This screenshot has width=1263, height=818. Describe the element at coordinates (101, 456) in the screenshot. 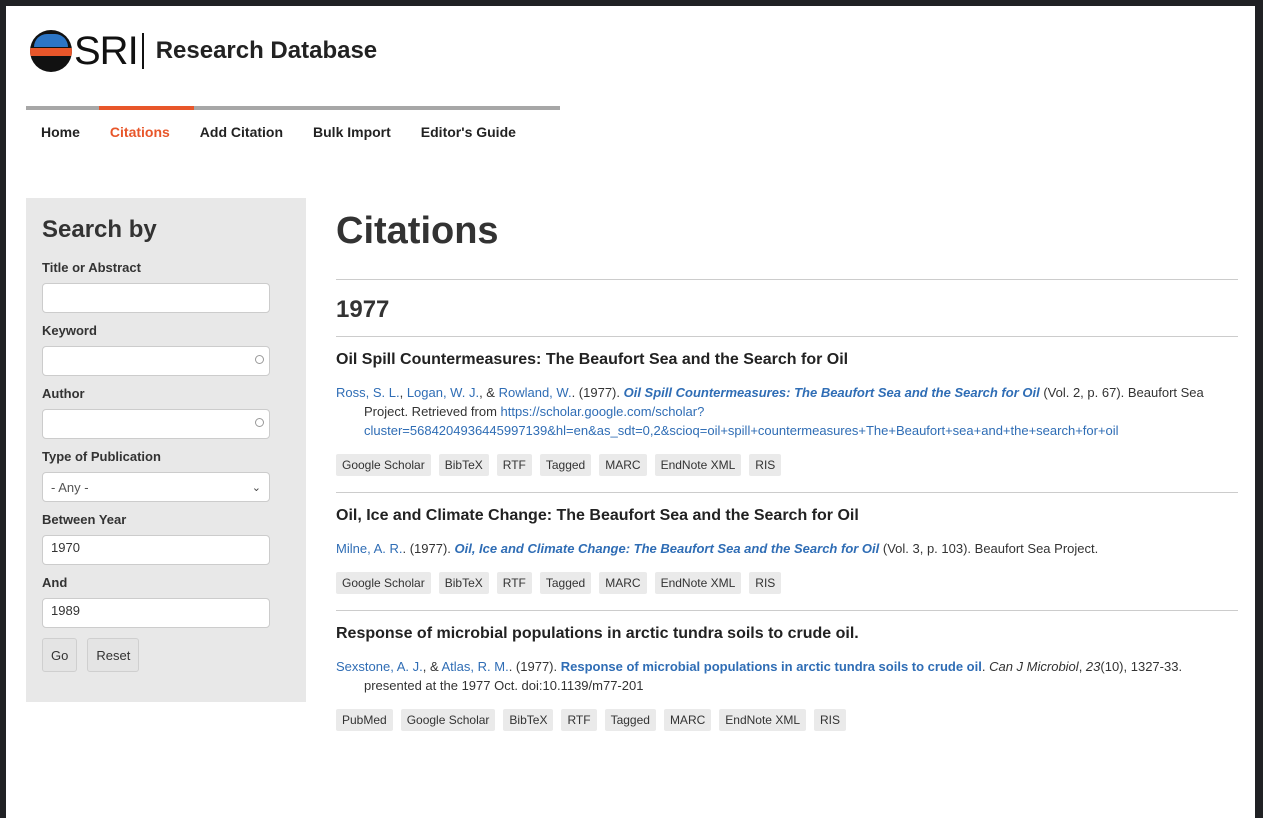

I see `type-label: Type of Publication` at that location.